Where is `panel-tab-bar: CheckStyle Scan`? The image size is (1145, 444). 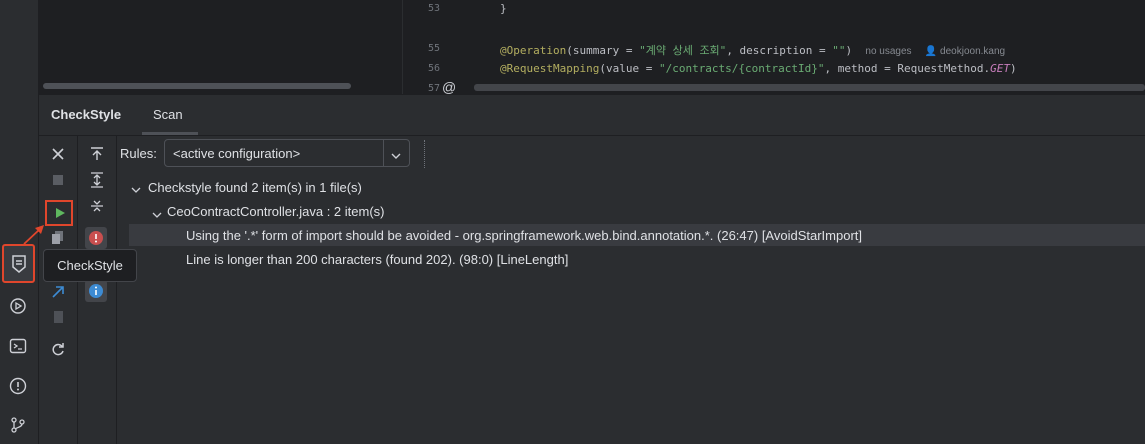 panel-tab-bar: CheckStyle Scan is located at coordinates (592, 115).